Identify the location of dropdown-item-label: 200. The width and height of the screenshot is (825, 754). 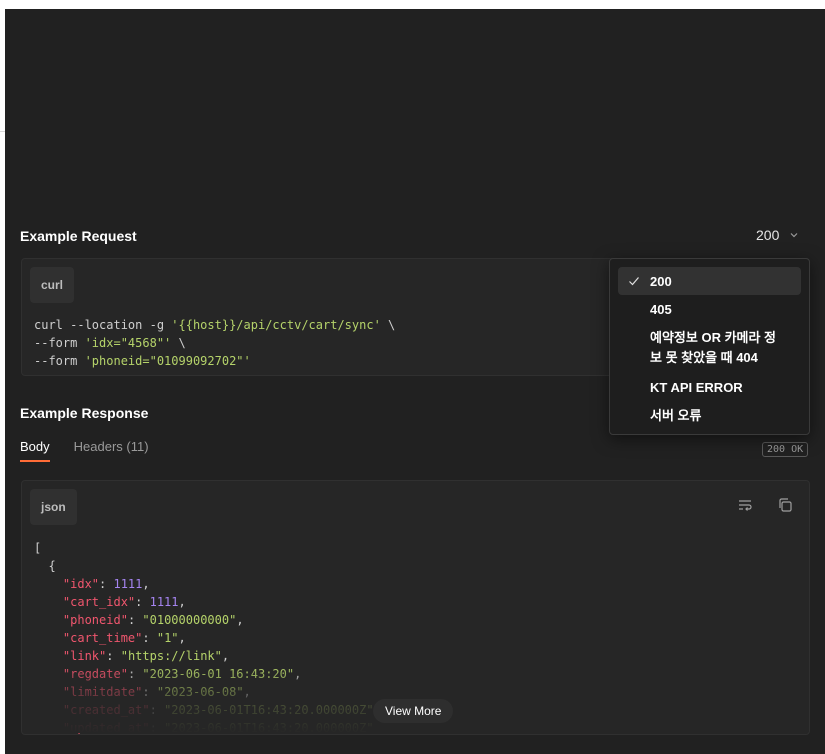
(661, 281).